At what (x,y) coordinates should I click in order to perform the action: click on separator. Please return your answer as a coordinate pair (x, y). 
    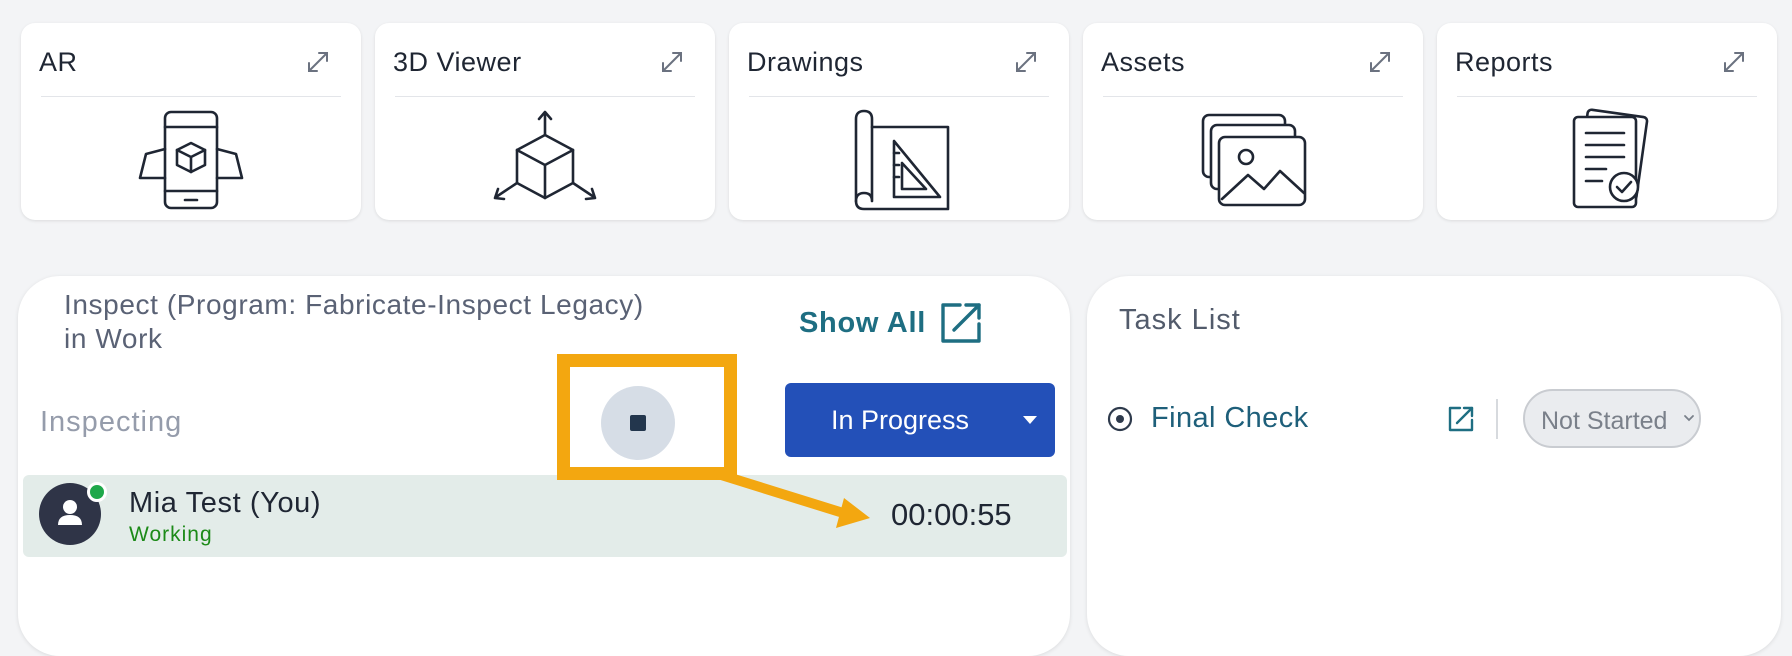
    Looking at the image, I should click on (1497, 419).